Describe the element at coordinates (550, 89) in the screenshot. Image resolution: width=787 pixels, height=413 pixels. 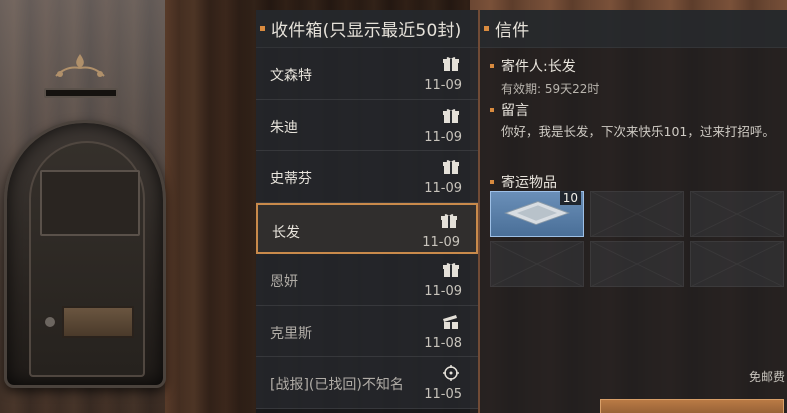
I see `validity-text: 有效期: 59天22时` at that location.